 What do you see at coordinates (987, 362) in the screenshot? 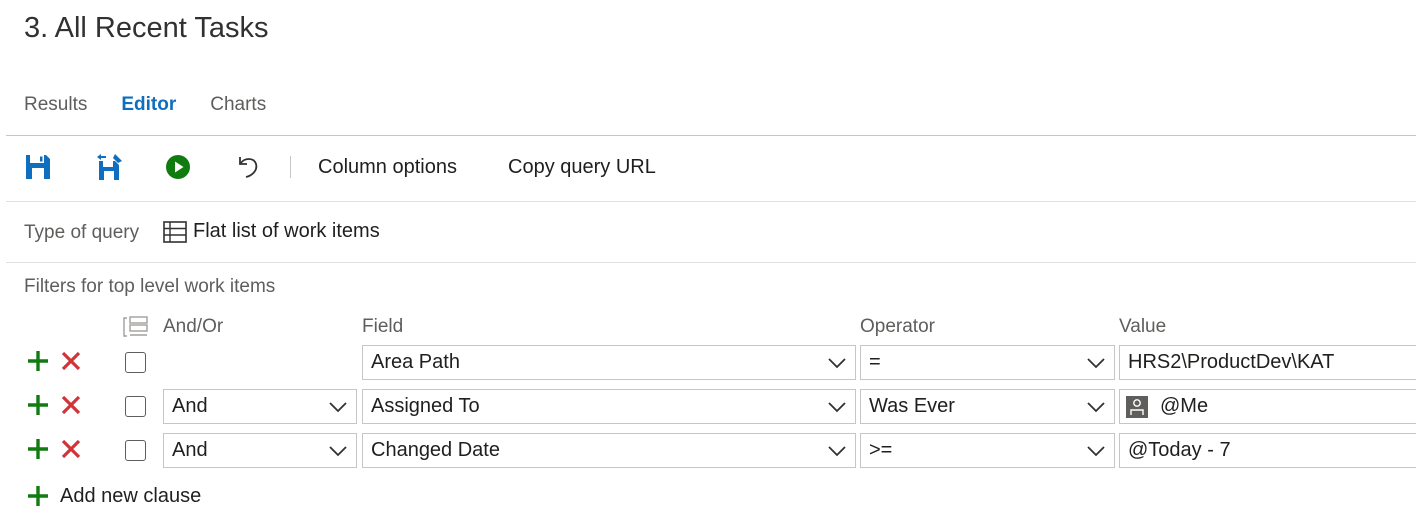
I see `operator-dropdown: =` at bounding box center [987, 362].